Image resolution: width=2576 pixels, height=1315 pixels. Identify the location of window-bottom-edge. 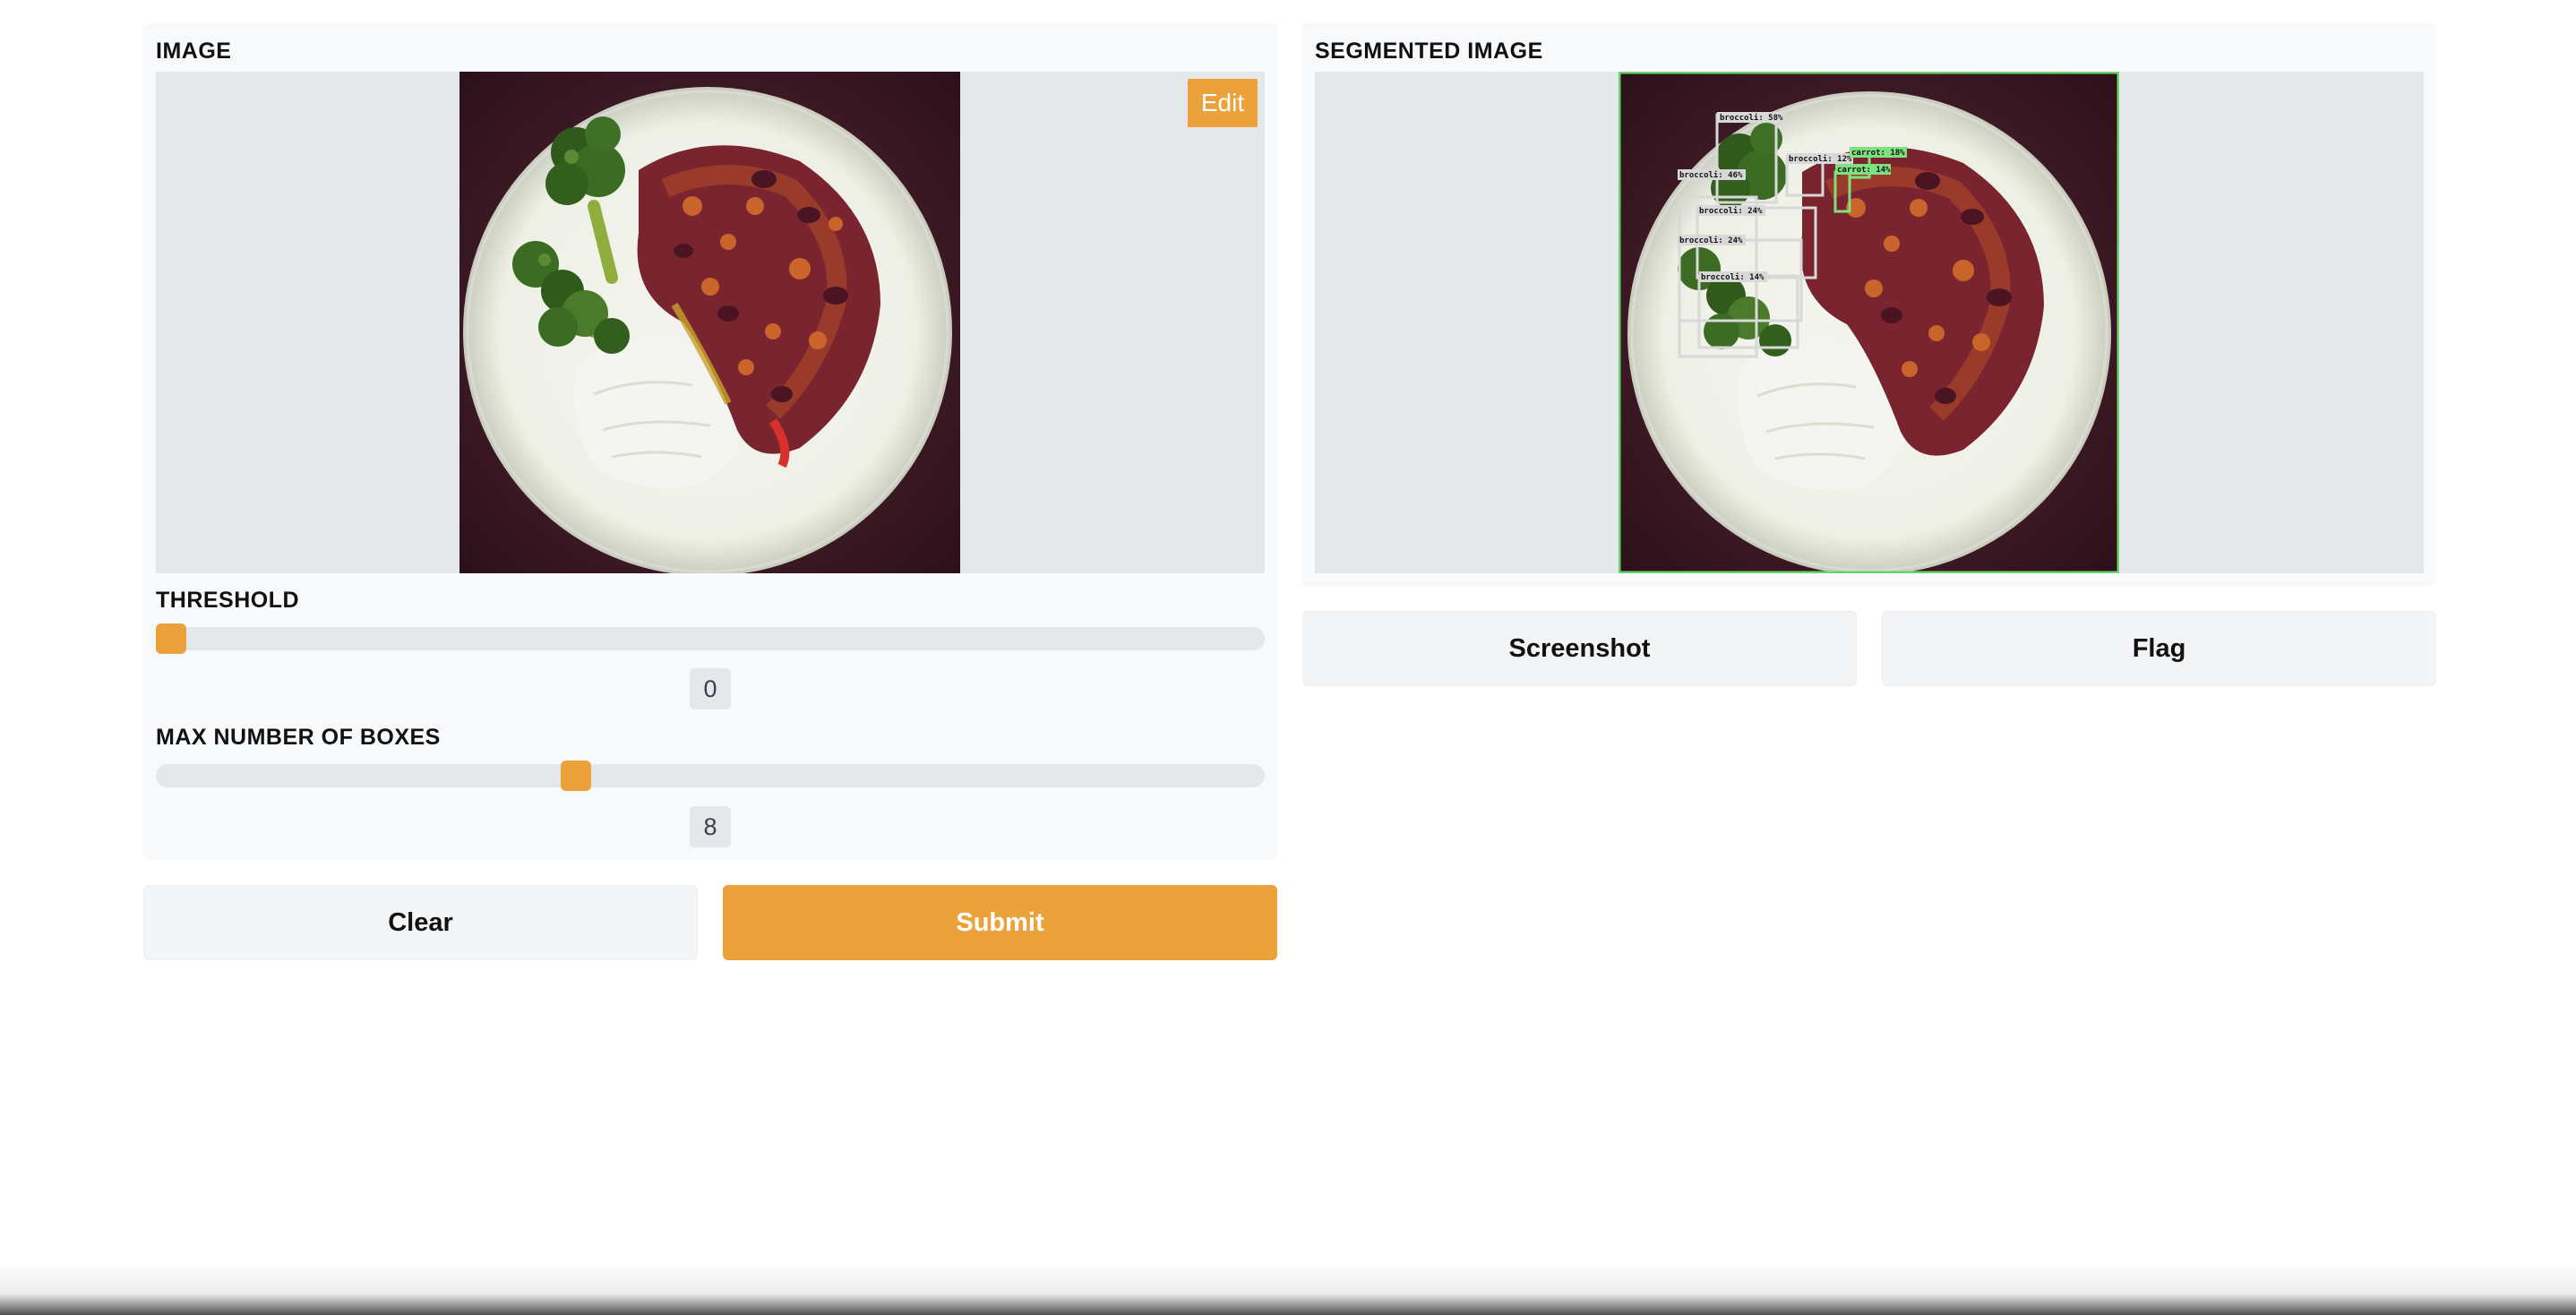
(1288, 1288).